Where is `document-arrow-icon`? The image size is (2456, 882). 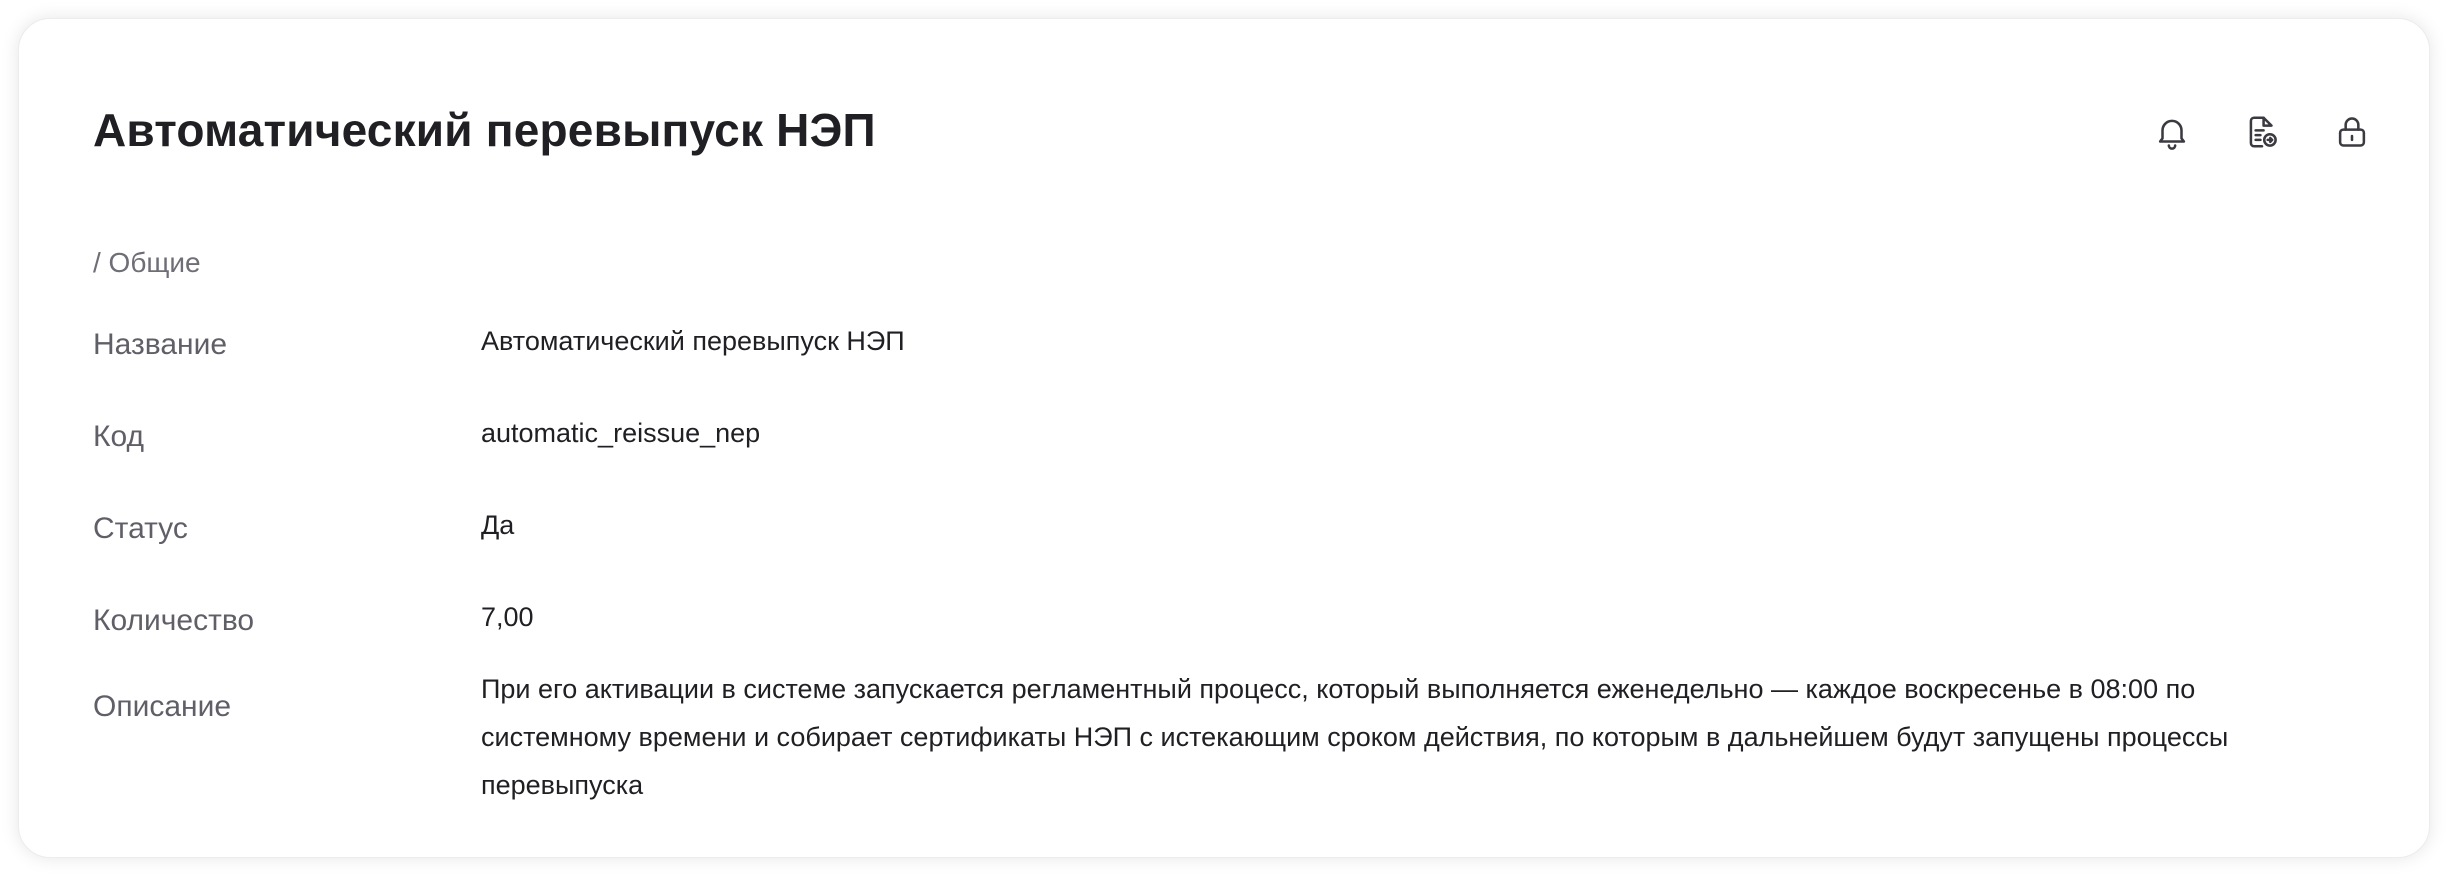
document-arrow-icon is located at coordinates (2263, 132).